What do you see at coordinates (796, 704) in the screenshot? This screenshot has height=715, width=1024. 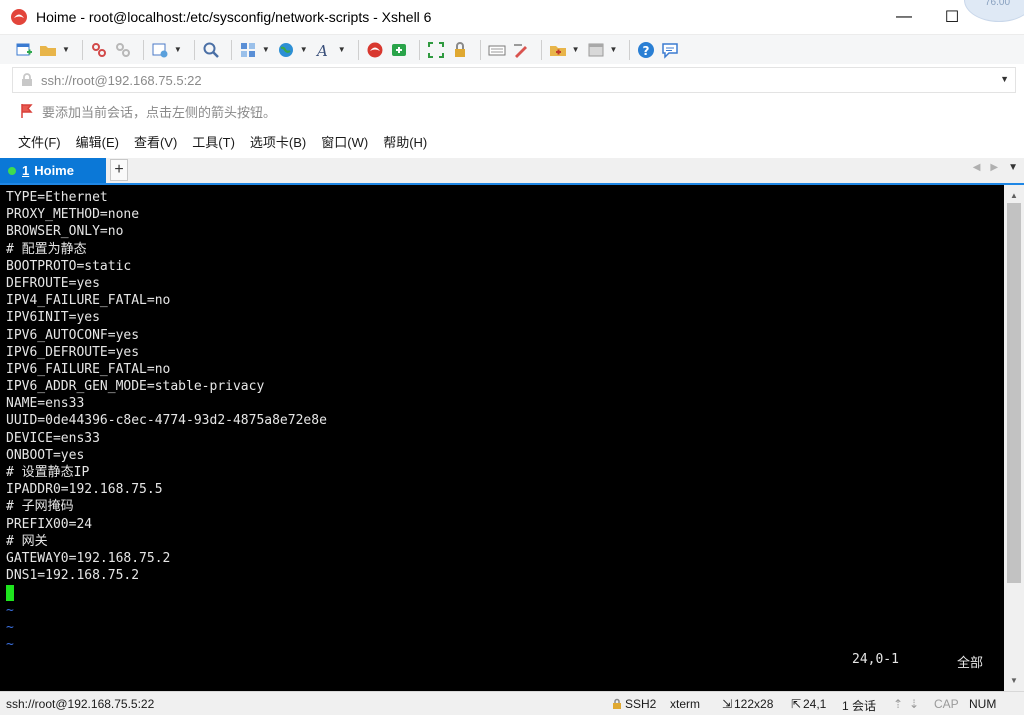 I see `status-cursor-icon: ⇱` at bounding box center [796, 704].